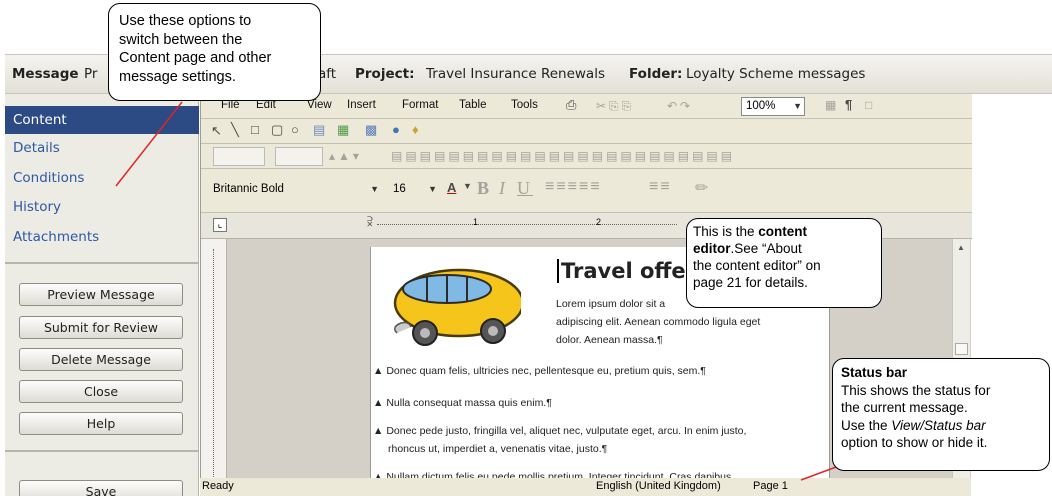  I want to click on list-icons: ≡≡, so click(660, 187).